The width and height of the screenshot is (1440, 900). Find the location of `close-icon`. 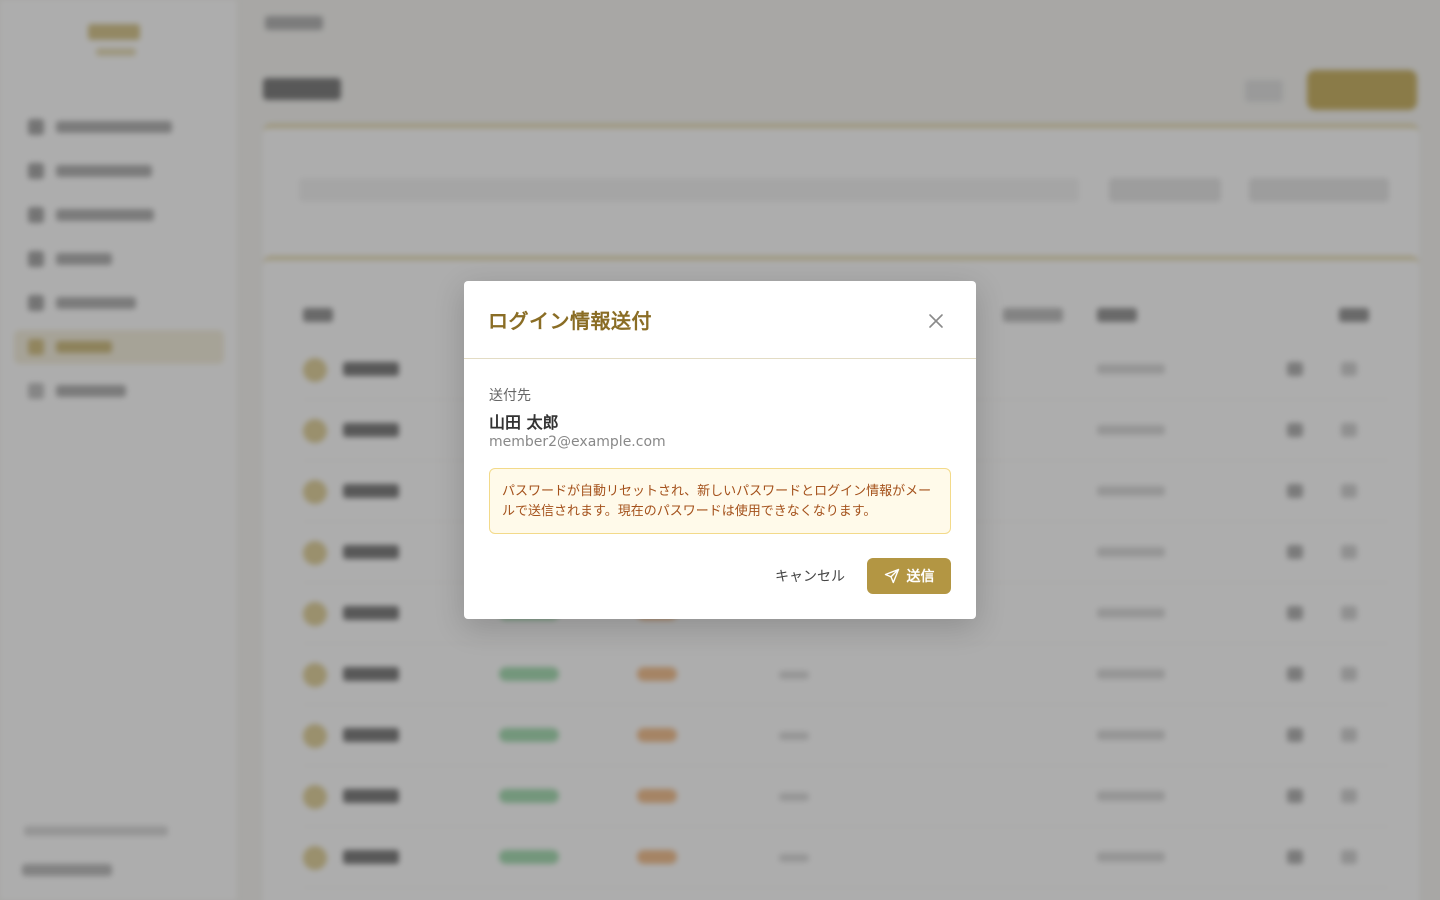

close-icon is located at coordinates (936, 321).